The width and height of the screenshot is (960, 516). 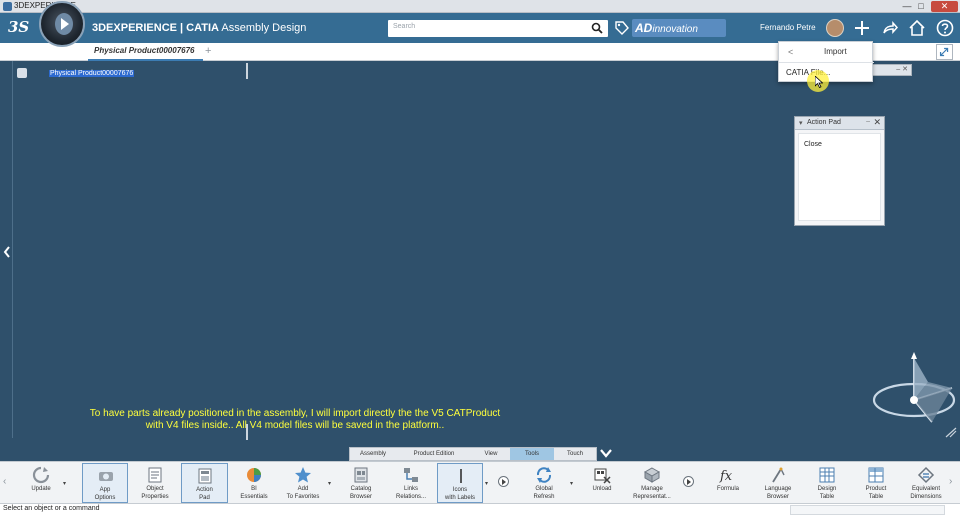 What do you see at coordinates (208, 51) in the screenshot?
I see `add-tab-button: +` at bounding box center [208, 51].